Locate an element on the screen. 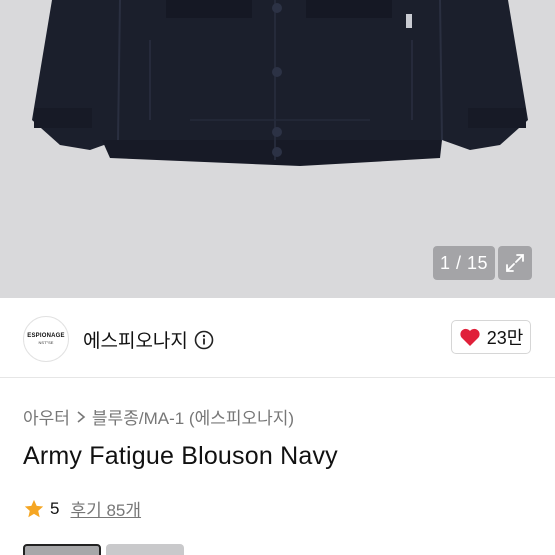 This screenshot has height=555, width=555. expand-icon is located at coordinates (515, 263).